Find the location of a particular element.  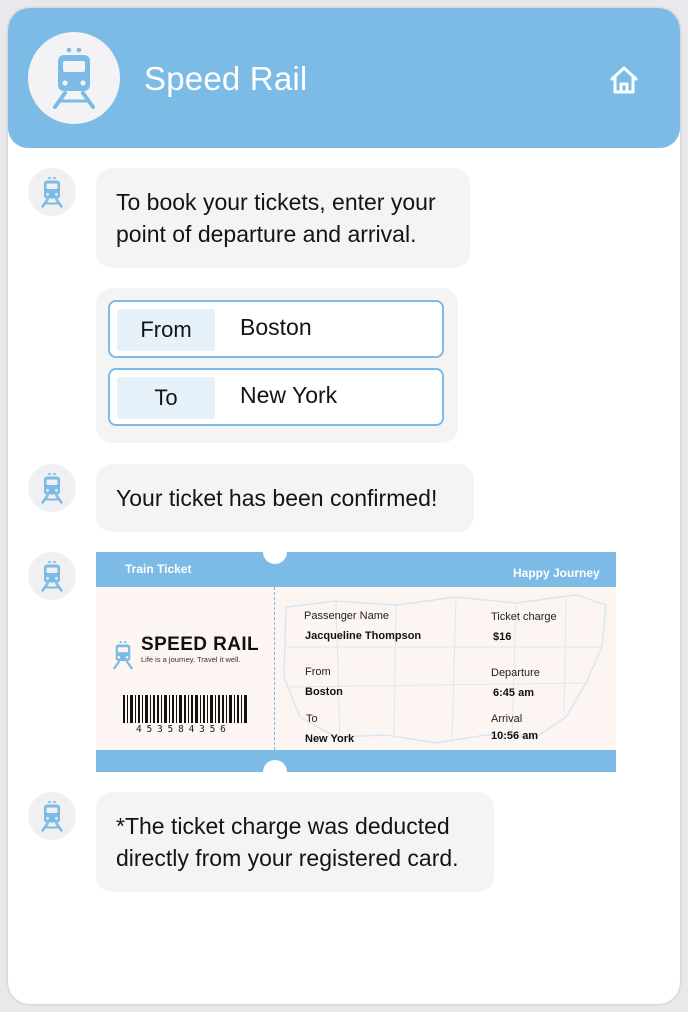

route-form: From Boston To New York is located at coordinates (277, 365).